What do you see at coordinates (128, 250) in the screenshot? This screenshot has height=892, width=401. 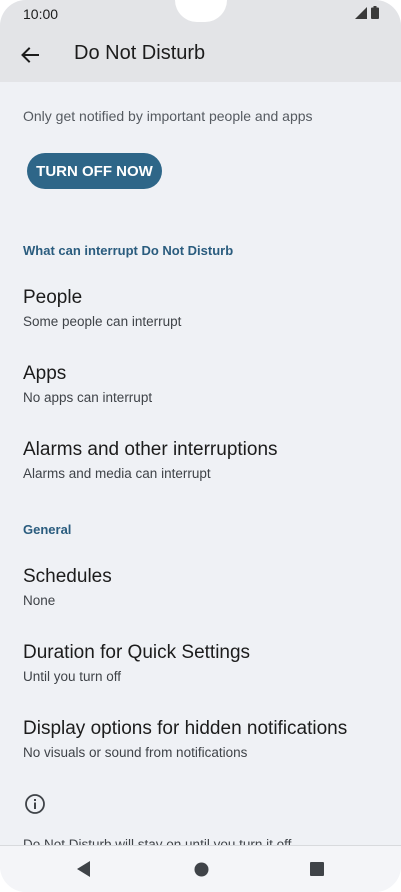 I see `section-header-interrupt: What can interrupt Do Not Disturb` at bounding box center [128, 250].